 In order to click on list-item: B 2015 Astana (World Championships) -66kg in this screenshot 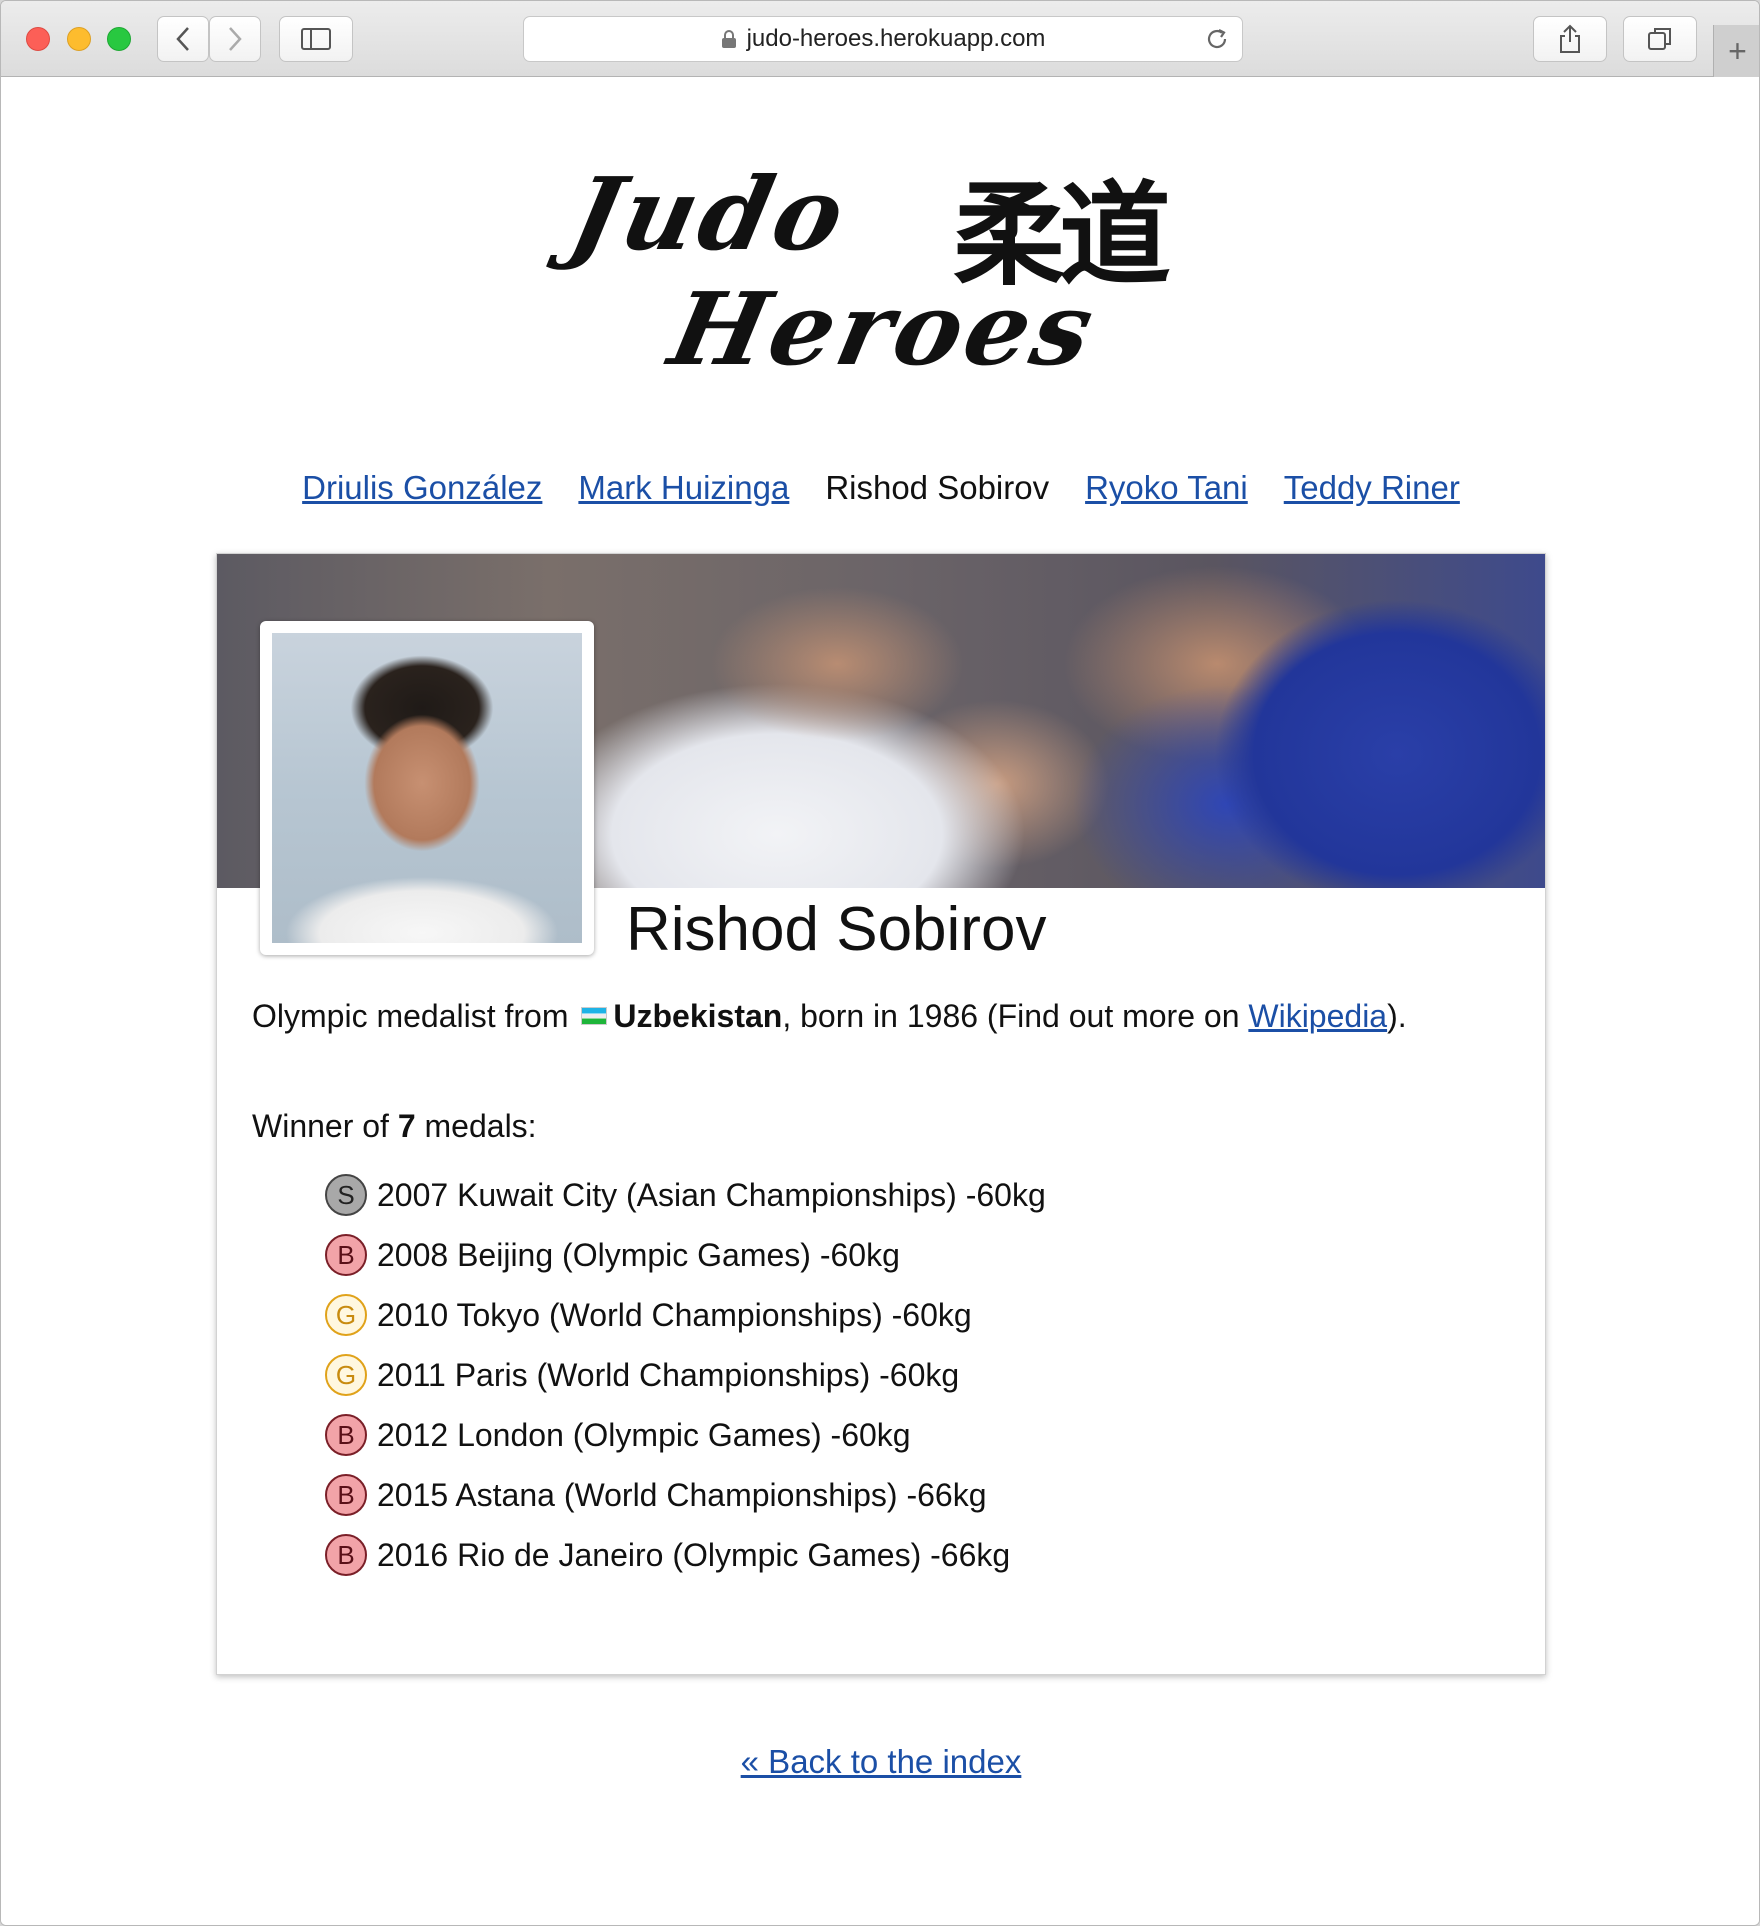, I will do `click(685, 1495)`.